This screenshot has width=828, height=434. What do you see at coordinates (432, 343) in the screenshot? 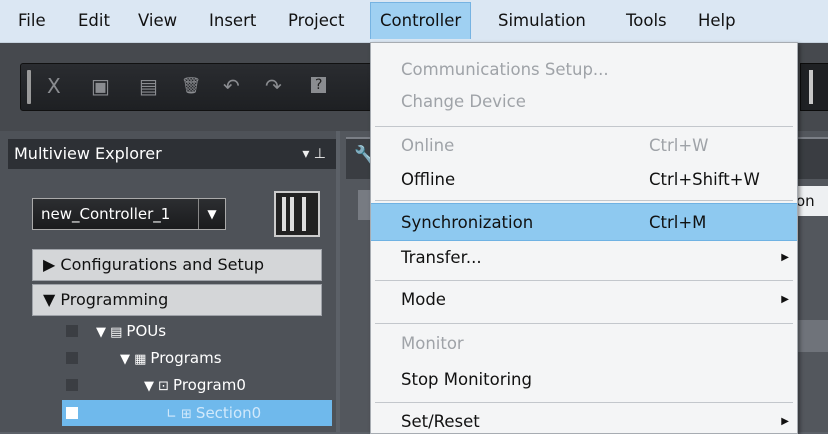
I see `menu-item-label: Monitor` at bounding box center [432, 343].